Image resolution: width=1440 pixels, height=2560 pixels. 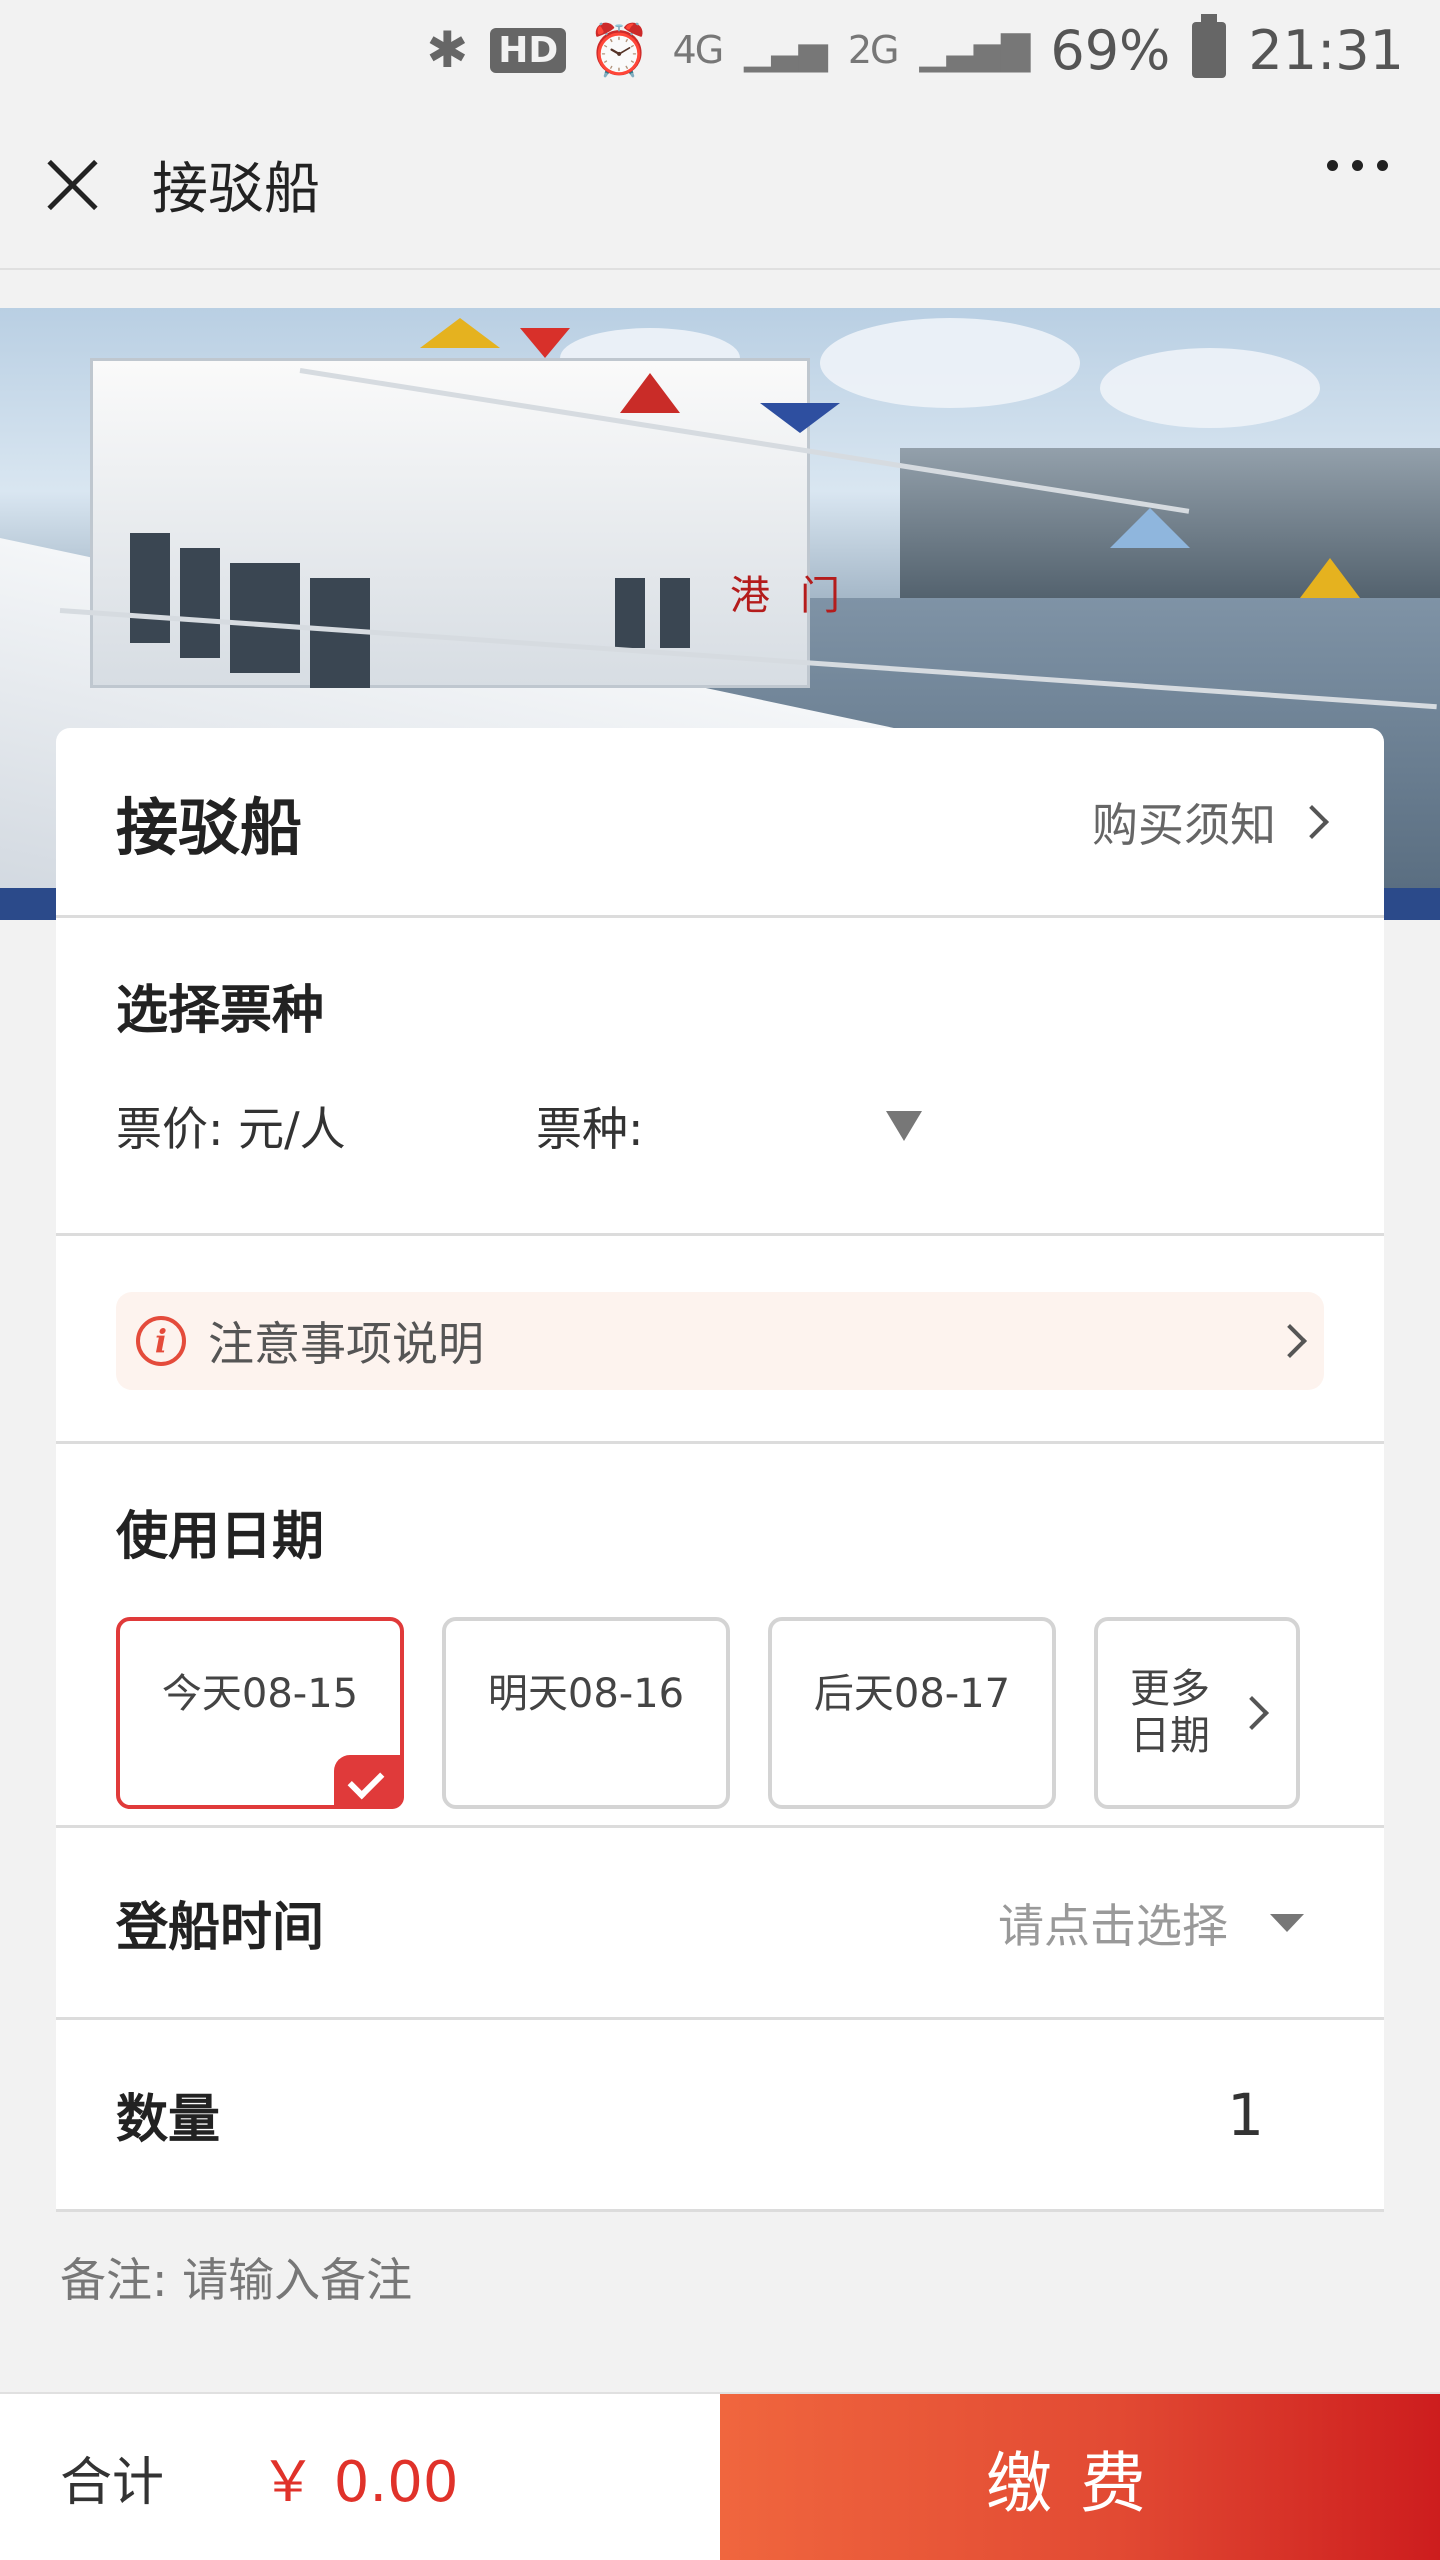 What do you see at coordinates (1357, 165) in the screenshot?
I see `more-dots-icon` at bounding box center [1357, 165].